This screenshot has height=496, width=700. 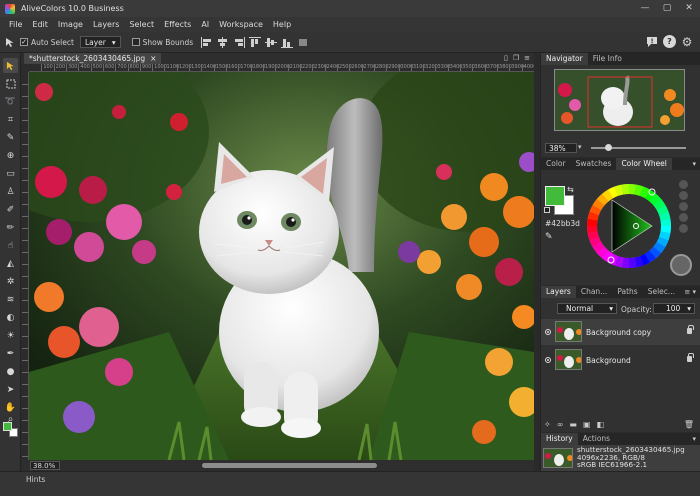 I want to click on tab-history: History, so click(x=559, y=439).